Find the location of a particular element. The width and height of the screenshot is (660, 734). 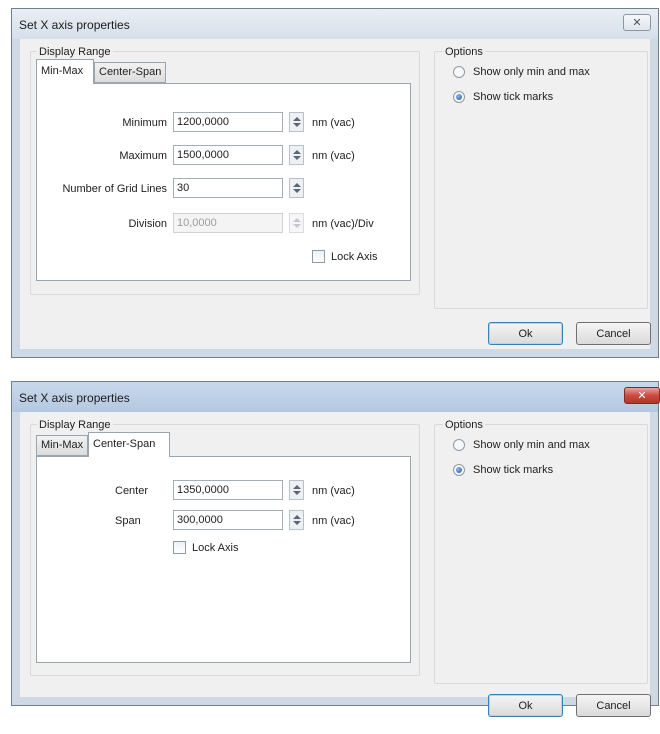

span-unit: nm (vac) is located at coordinates (333, 521).